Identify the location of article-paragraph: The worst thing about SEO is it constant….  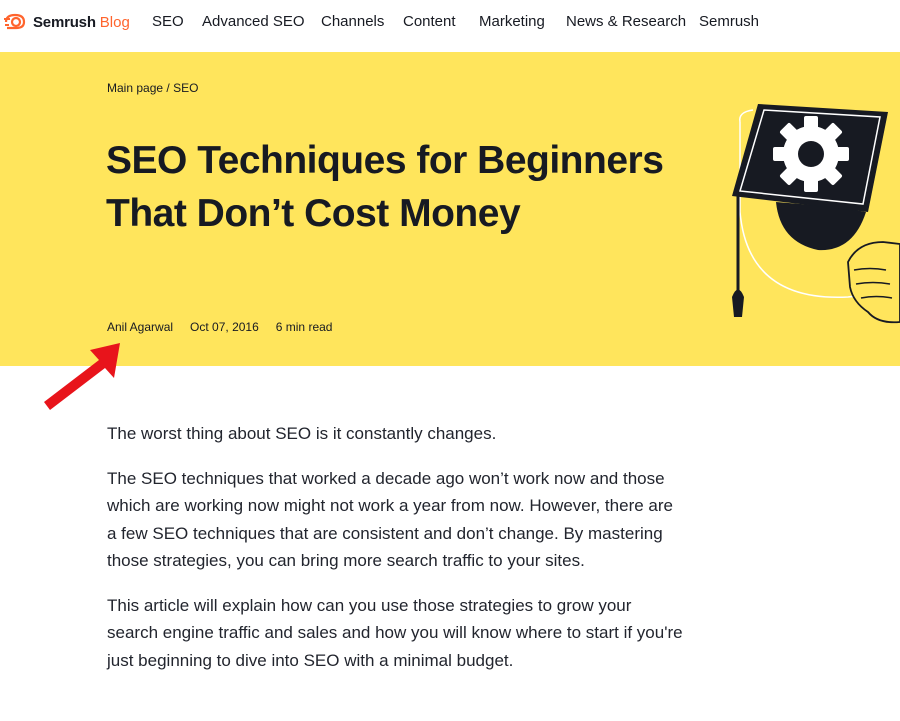
(302, 433).